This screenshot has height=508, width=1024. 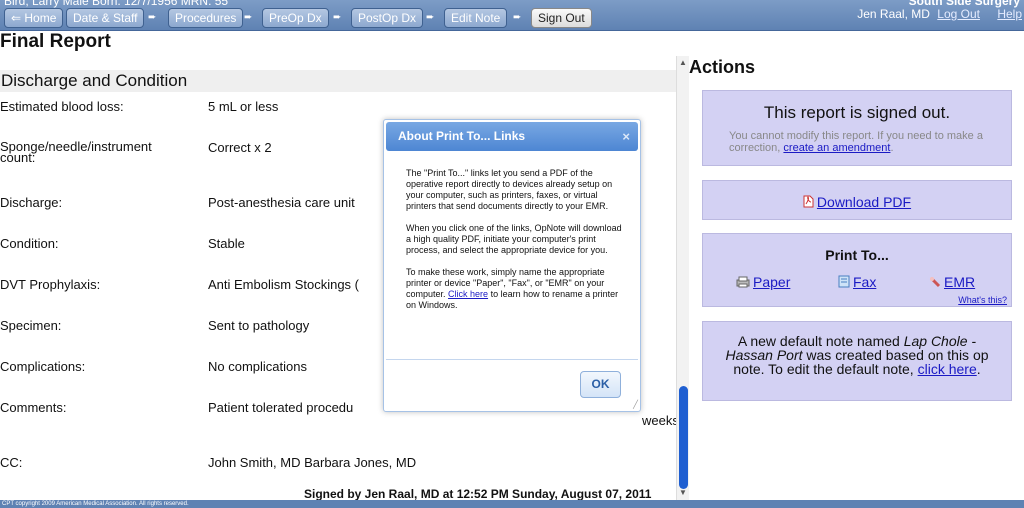 I want to click on print-to-panel: Print To... Paper Fax EMR What's this?, so click(x=857, y=270).